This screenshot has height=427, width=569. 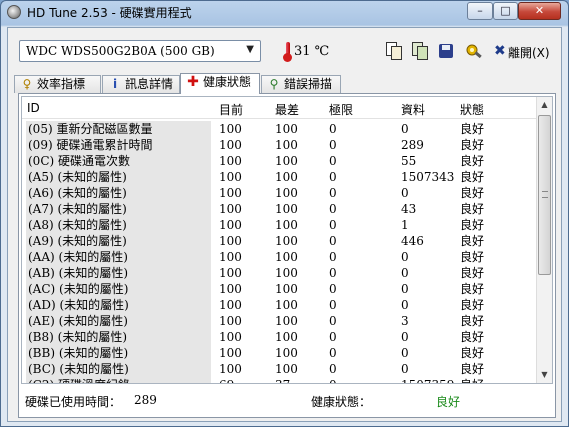 What do you see at coordinates (118, 241) in the screenshot?
I see `table-cell: (A9) (未知的屬性)` at bounding box center [118, 241].